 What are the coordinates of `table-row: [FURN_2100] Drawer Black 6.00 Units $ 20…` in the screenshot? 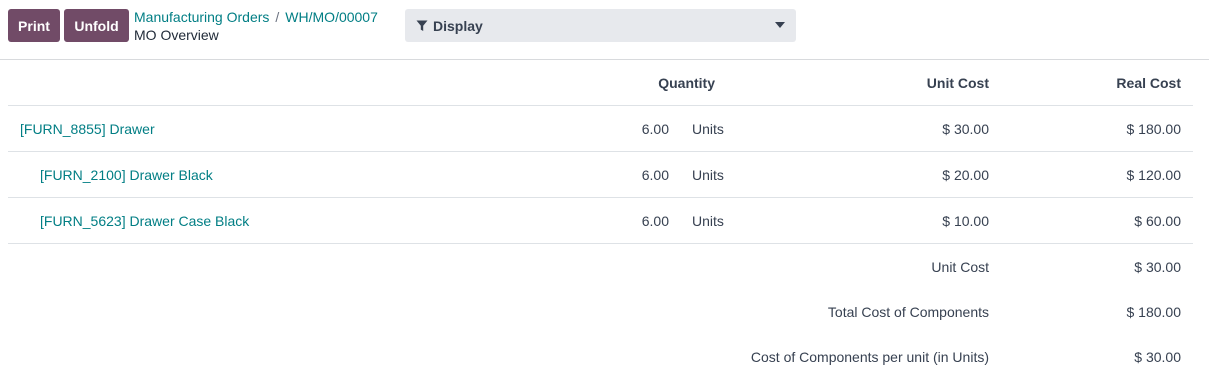 It's located at (600, 175).